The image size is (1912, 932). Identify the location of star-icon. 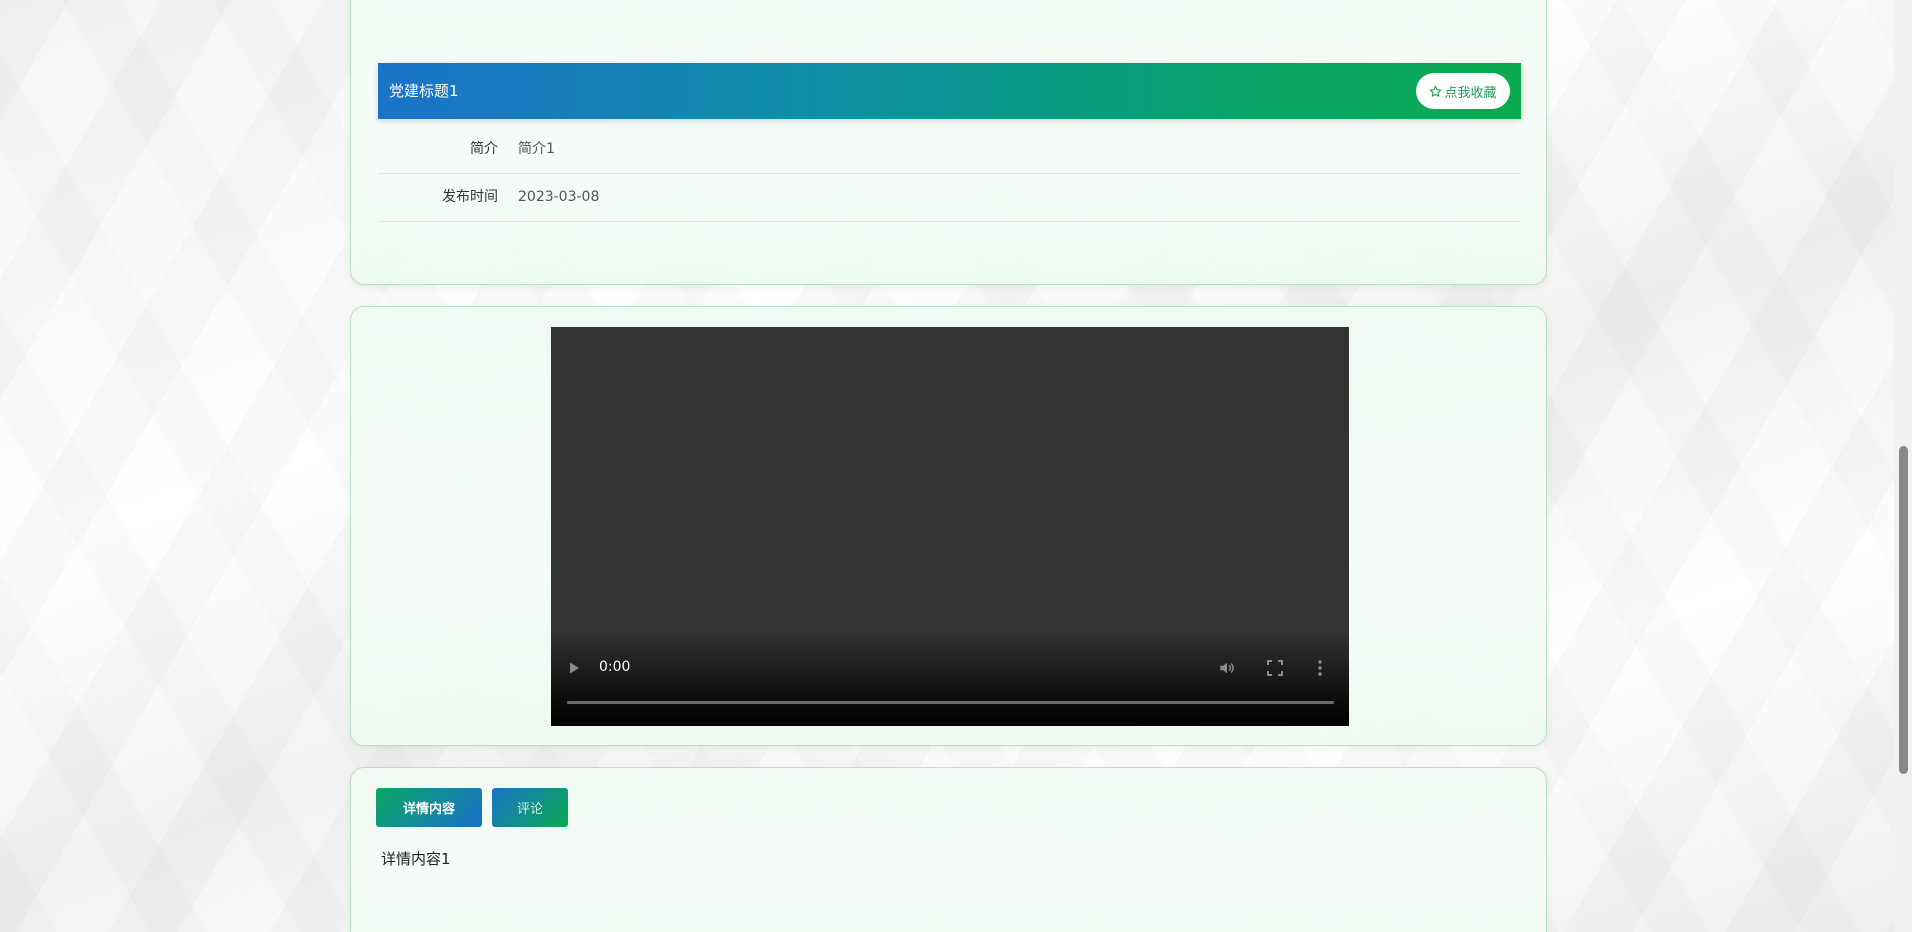
(1436, 91).